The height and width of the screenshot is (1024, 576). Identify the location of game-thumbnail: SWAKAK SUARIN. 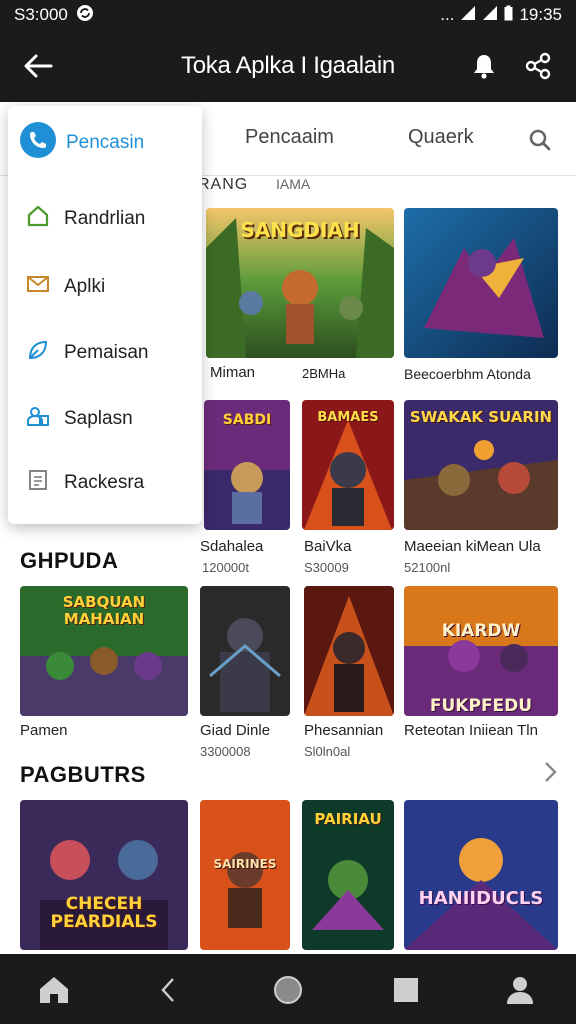
(481, 465).